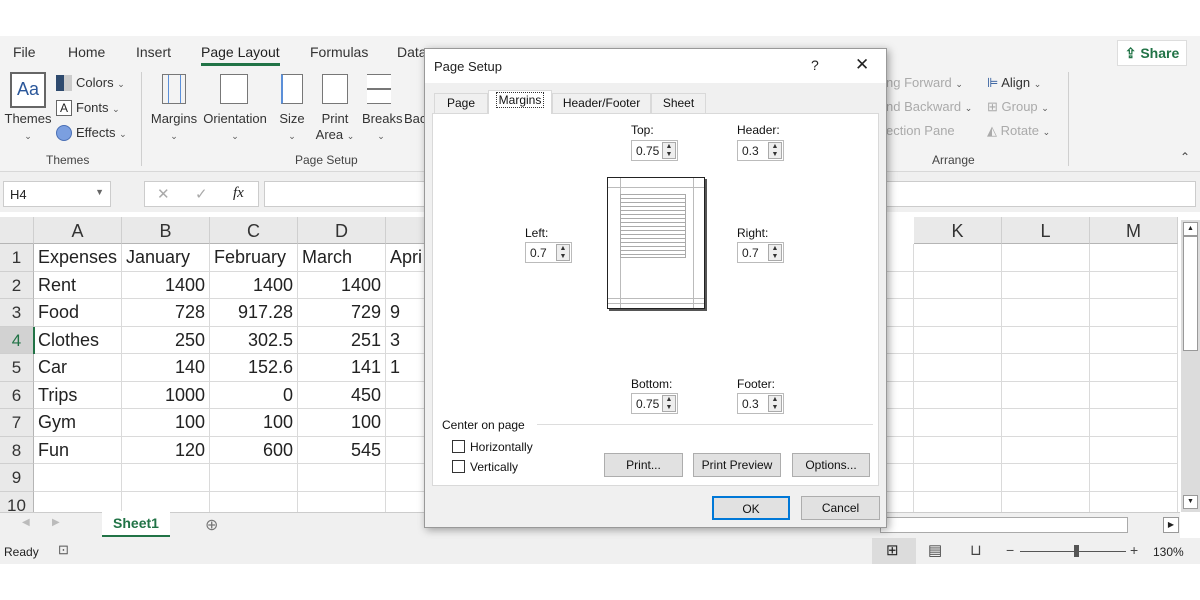 This screenshot has height=600, width=1200. Describe the element at coordinates (78, 450) in the screenshot. I see `cell: Fun` at that location.